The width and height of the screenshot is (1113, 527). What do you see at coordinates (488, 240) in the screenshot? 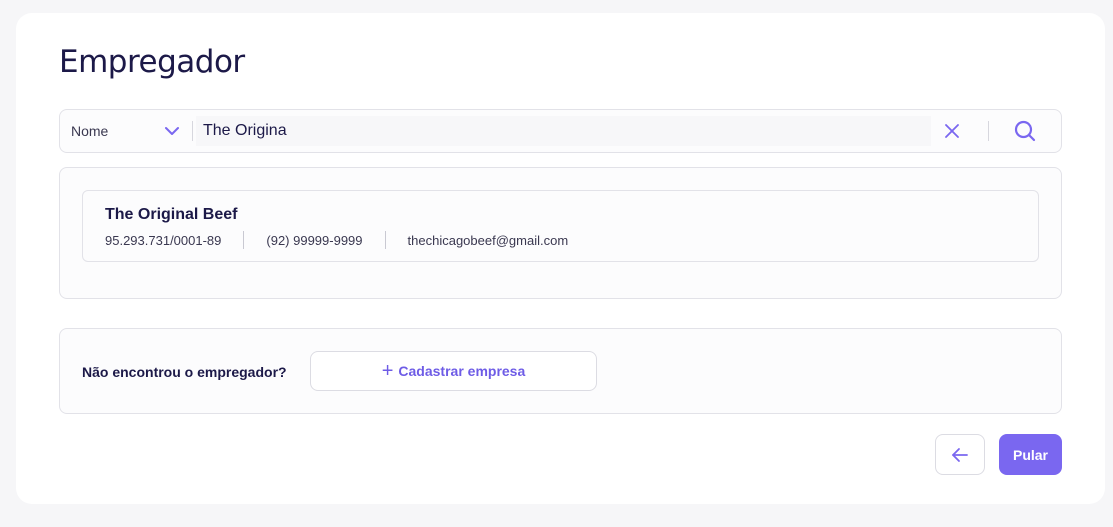
I see `result-email: thechicagobeef@gmail.com` at bounding box center [488, 240].